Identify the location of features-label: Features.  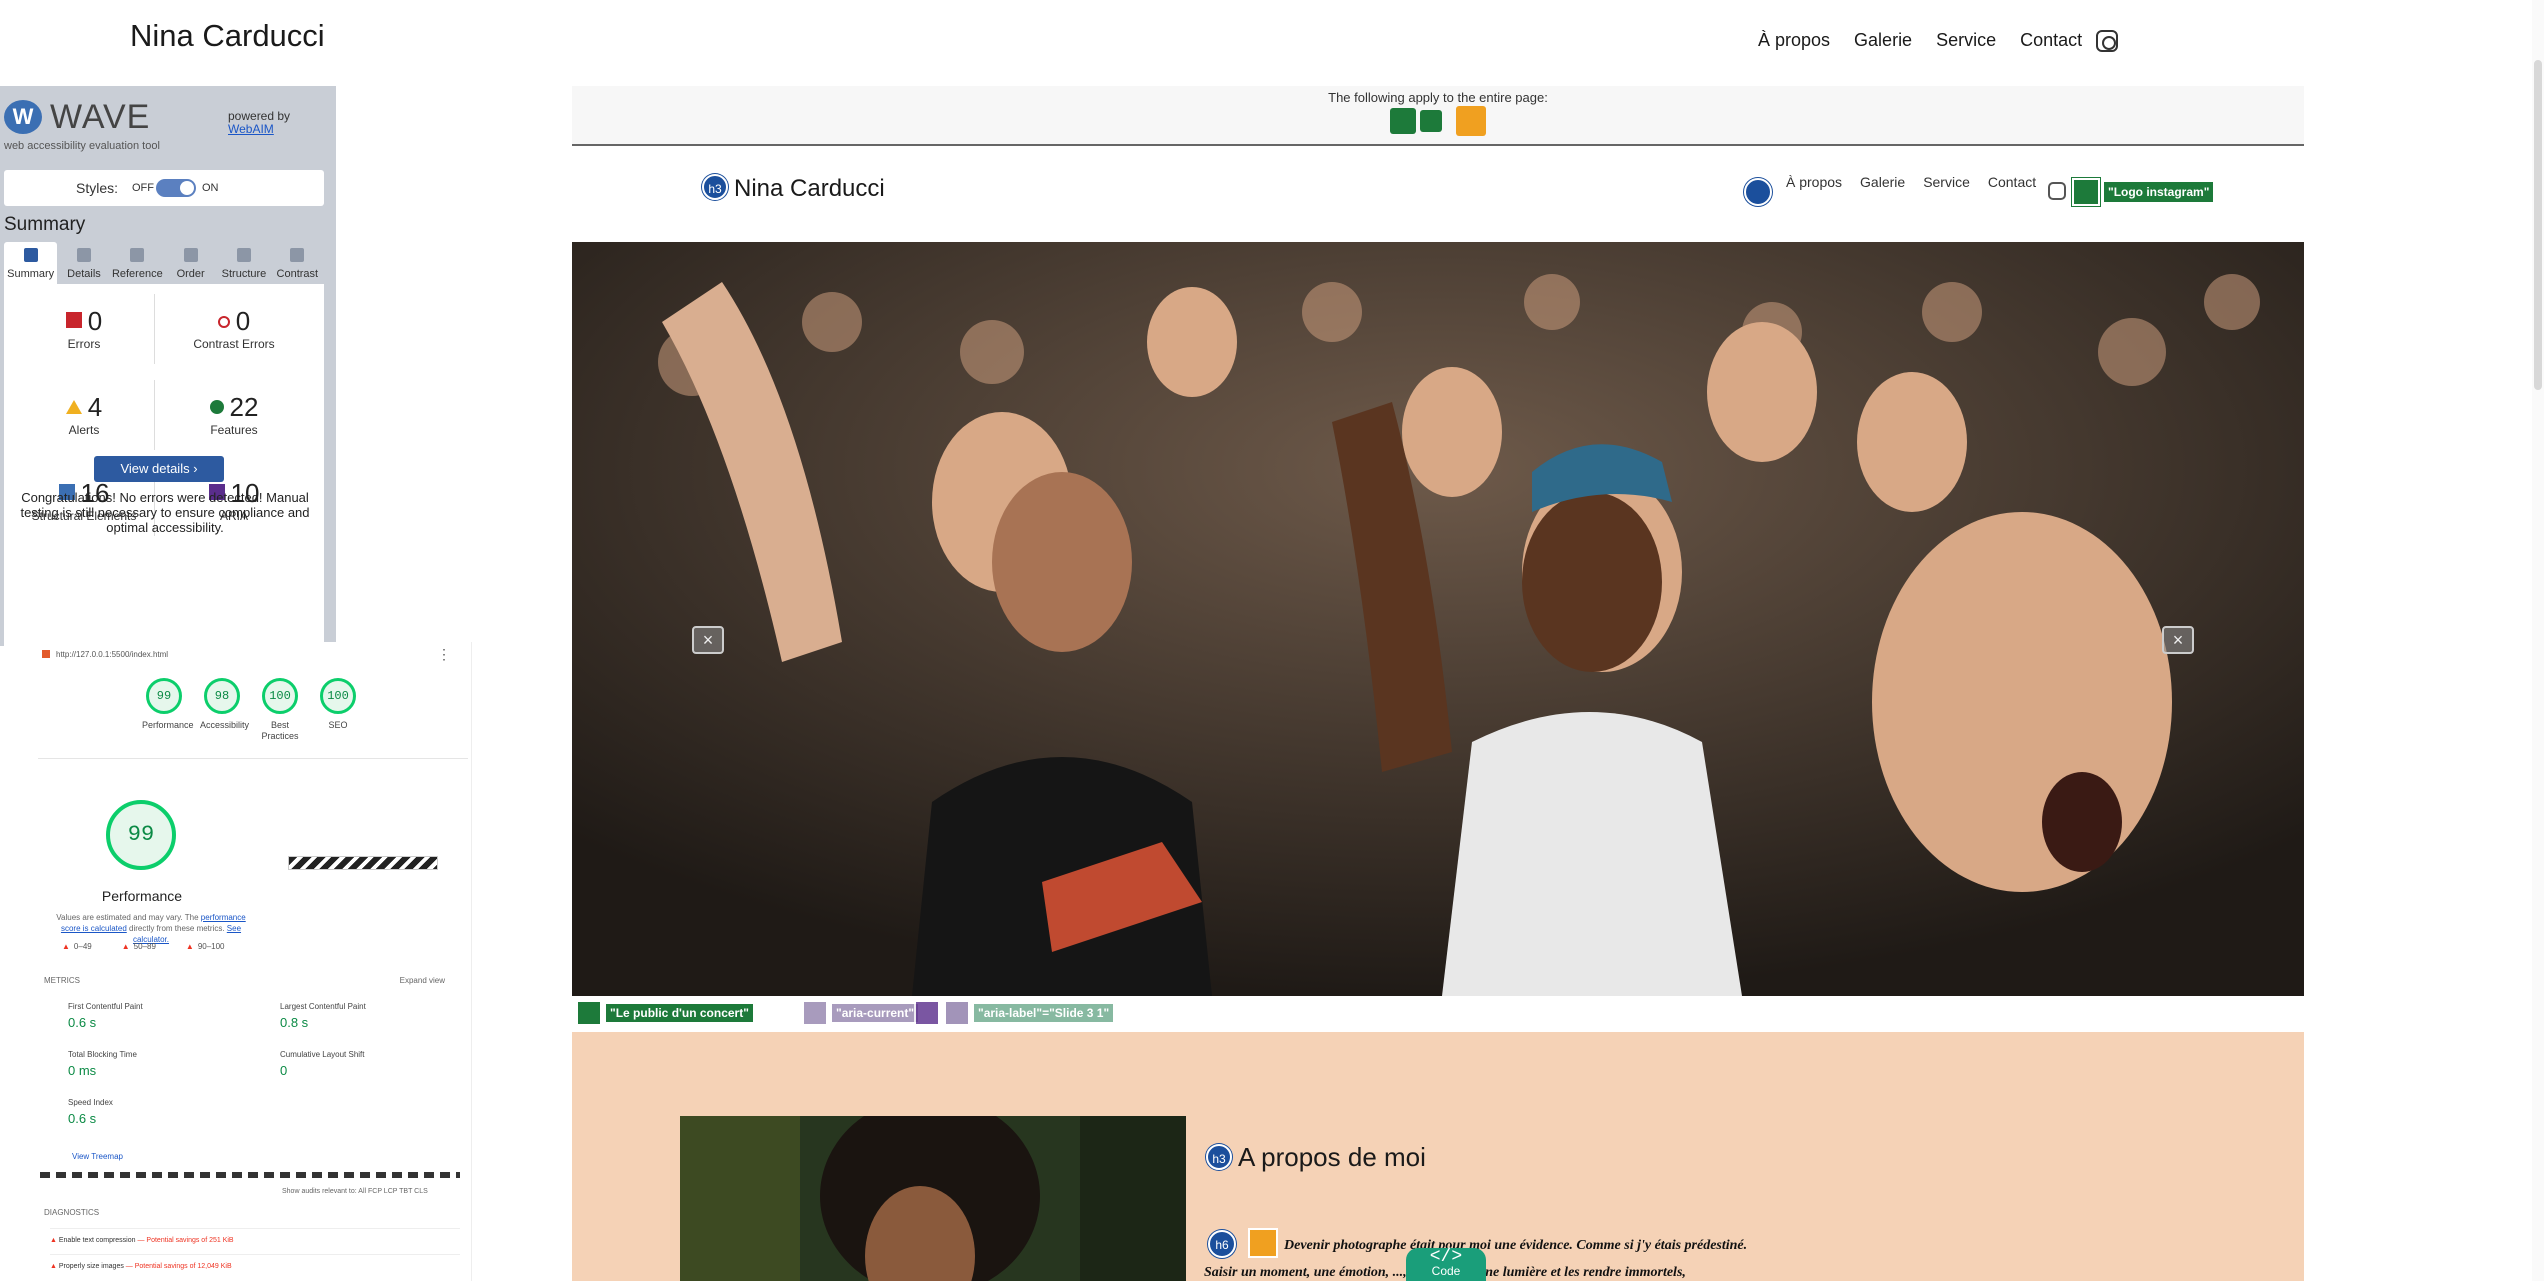
(234, 430).